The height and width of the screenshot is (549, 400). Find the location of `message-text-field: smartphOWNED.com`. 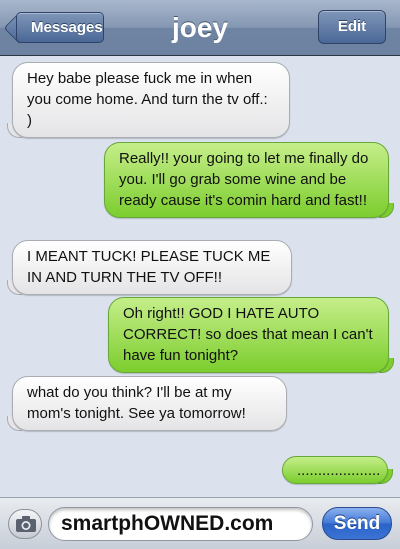

message-text-field: smartphOWNED.com is located at coordinates (180, 524).